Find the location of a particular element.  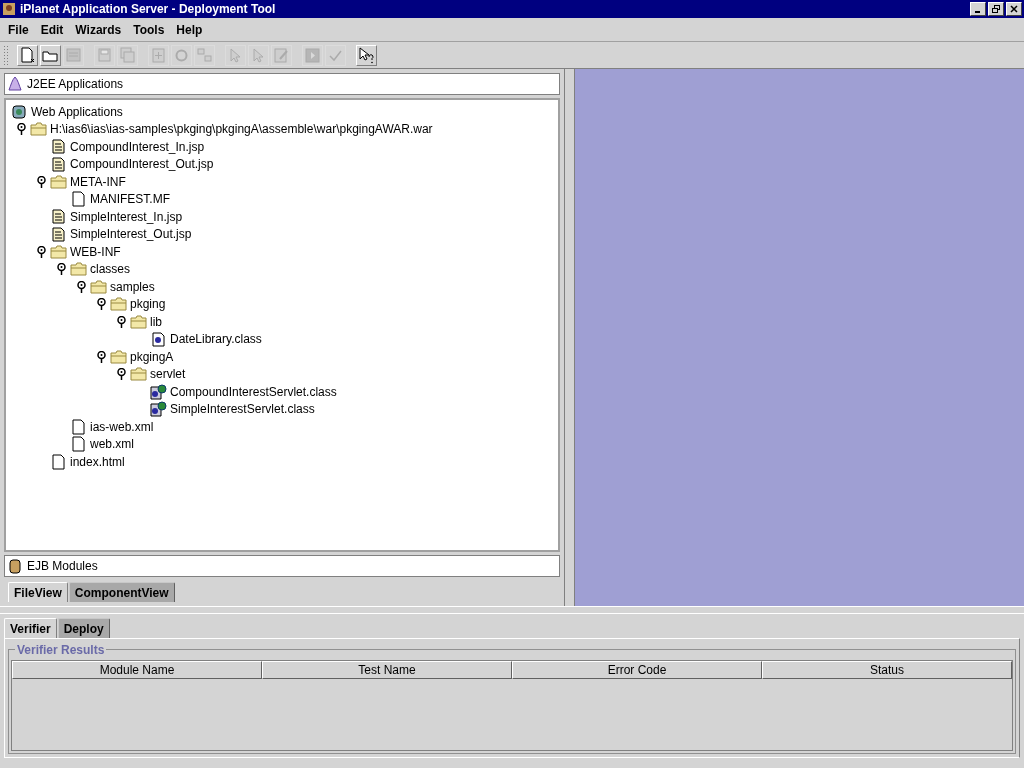

tree-item: pkgingA is located at coordinates (152, 356).